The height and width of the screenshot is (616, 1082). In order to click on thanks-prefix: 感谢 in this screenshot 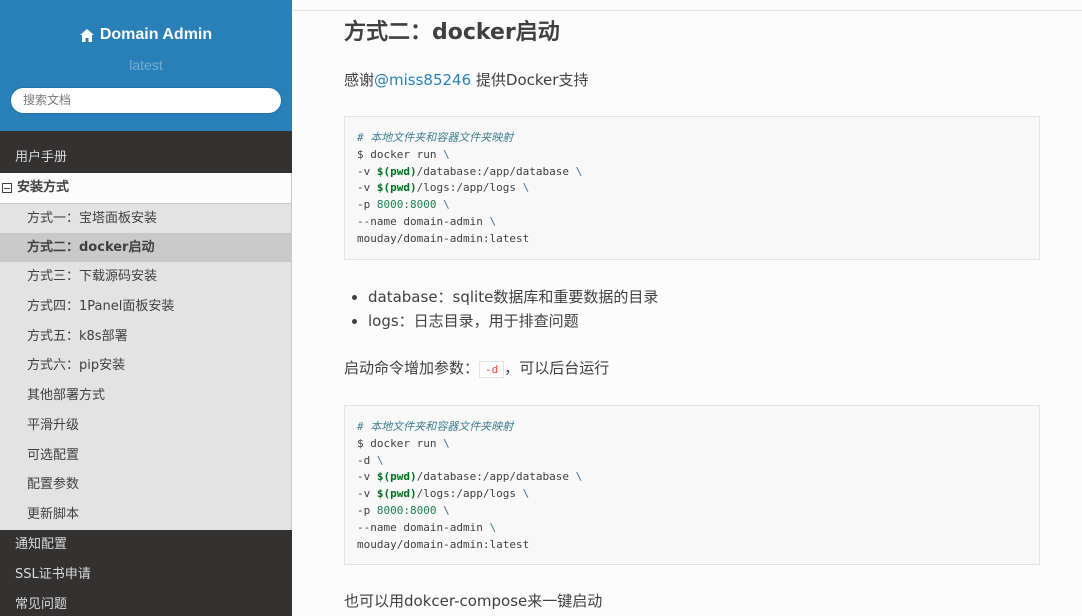, I will do `click(359, 80)`.